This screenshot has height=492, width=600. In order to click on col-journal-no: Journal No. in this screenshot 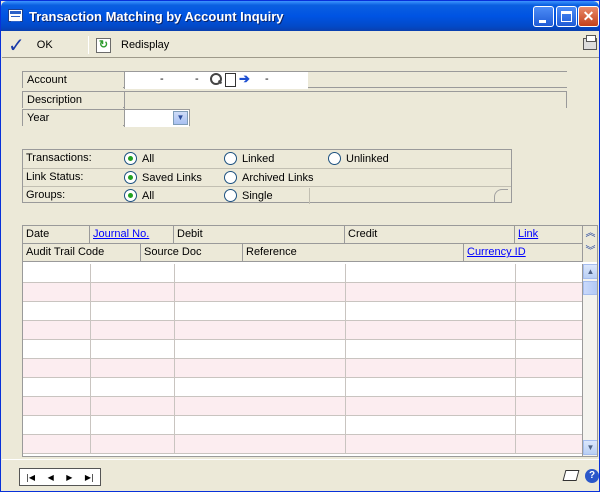, I will do `click(132, 235)`.